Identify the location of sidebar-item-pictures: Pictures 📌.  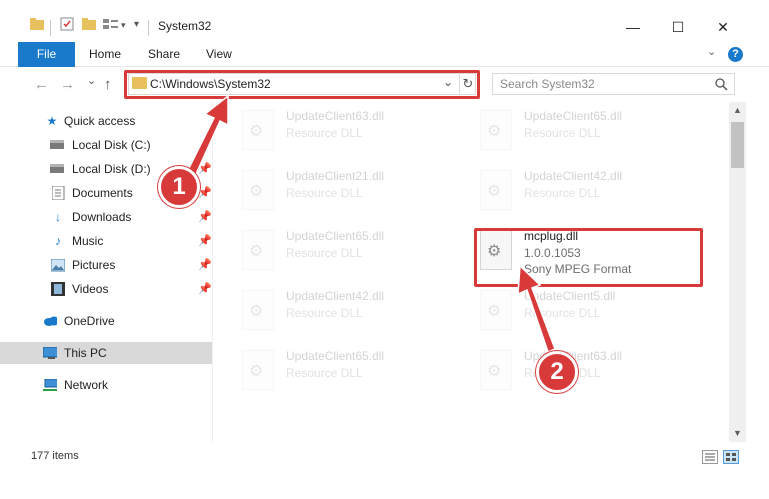
(106, 265).